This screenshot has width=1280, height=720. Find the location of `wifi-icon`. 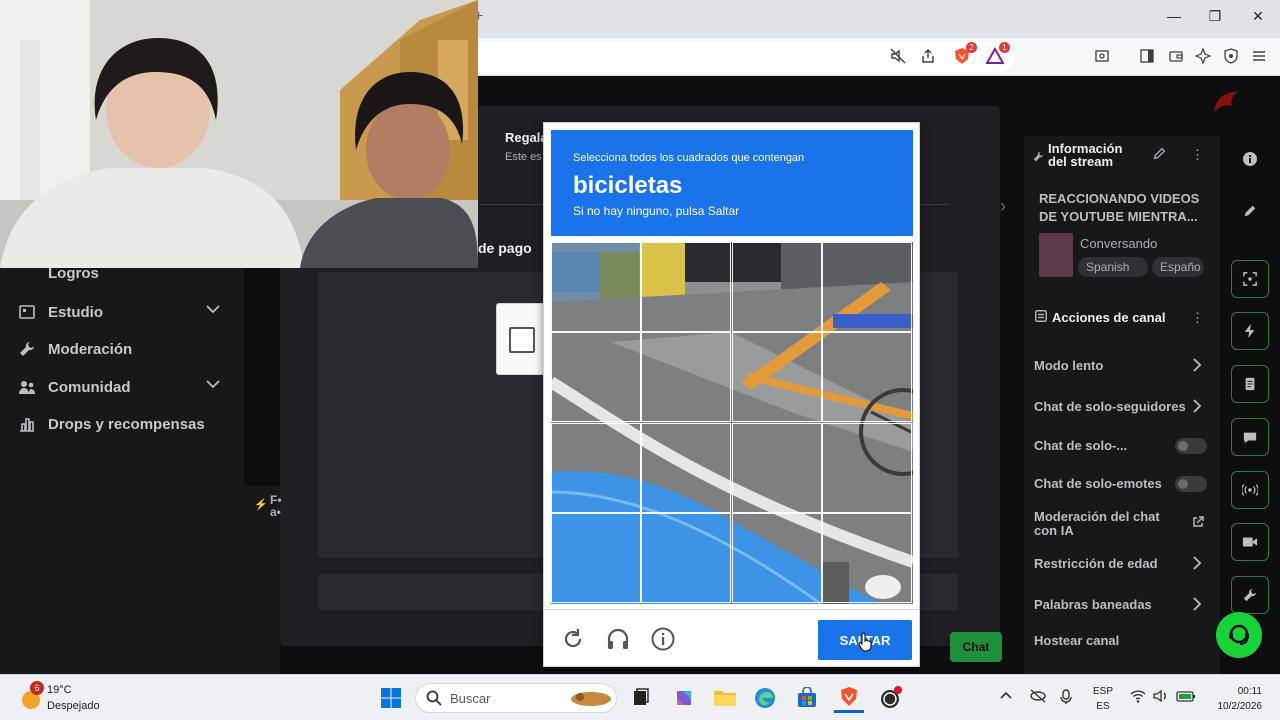

wifi-icon is located at coordinates (1138, 697).